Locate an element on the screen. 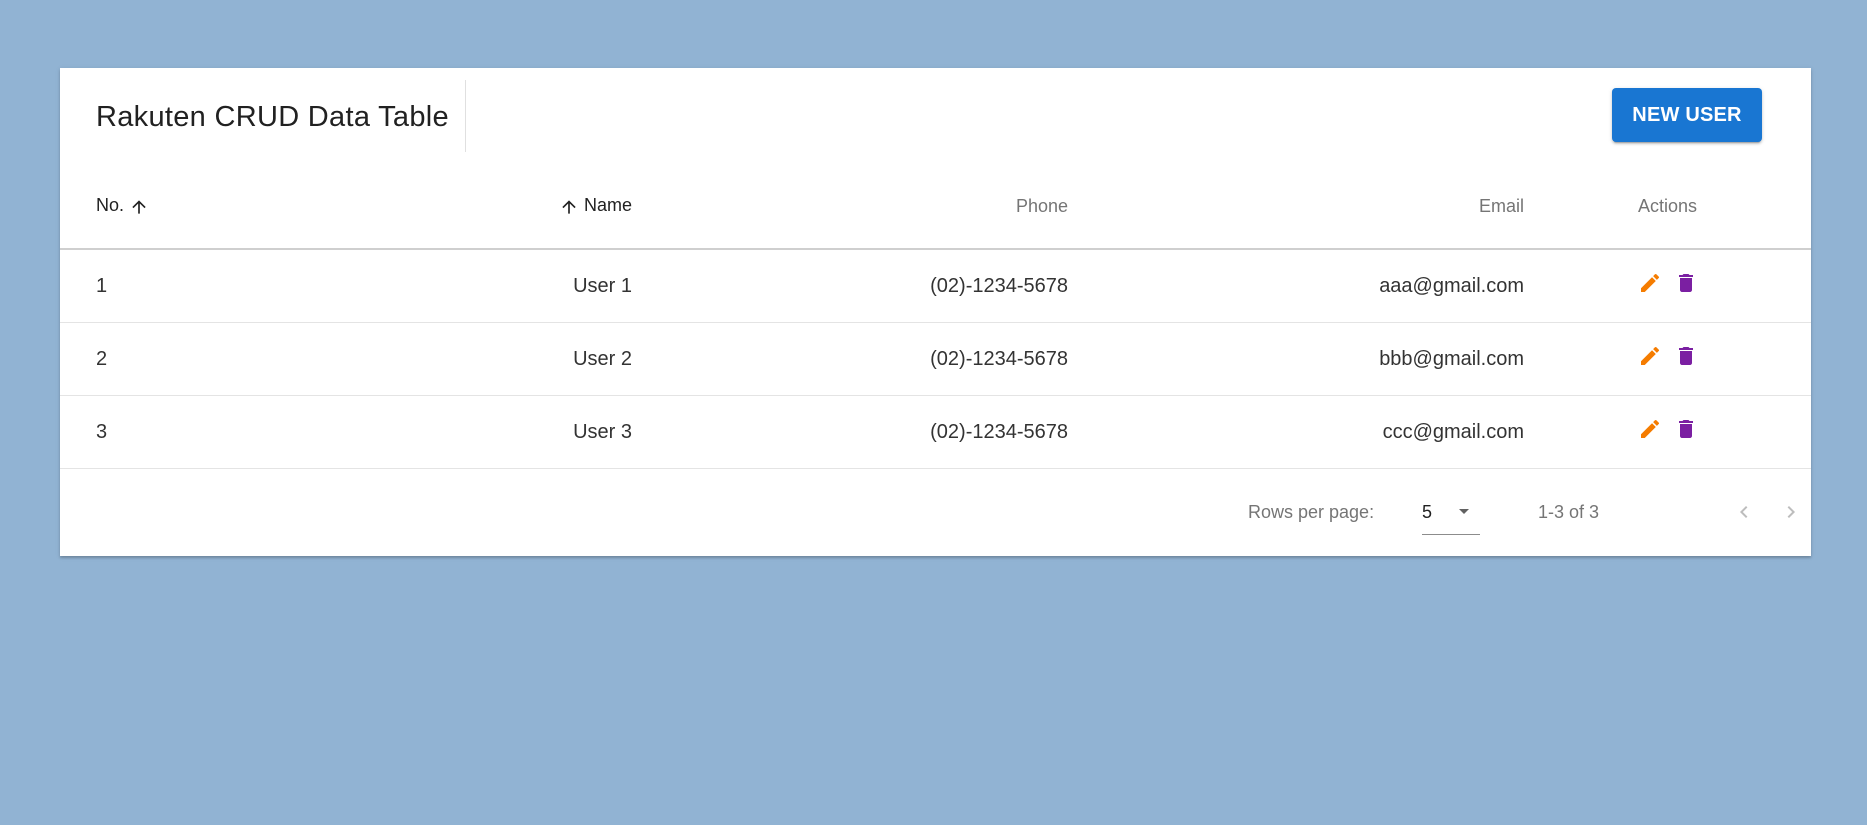  pagination-range: 1-3 of 3 is located at coordinates (1569, 512).